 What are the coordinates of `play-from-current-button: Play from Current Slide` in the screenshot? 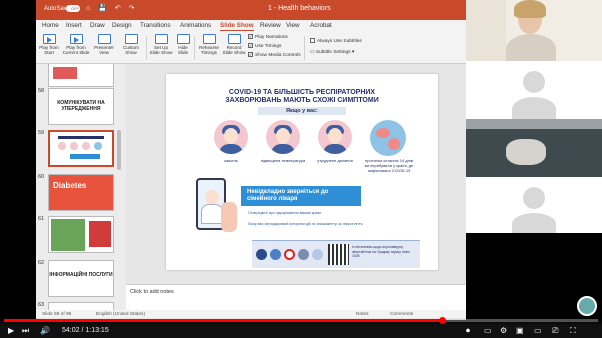 It's located at (76, 44).